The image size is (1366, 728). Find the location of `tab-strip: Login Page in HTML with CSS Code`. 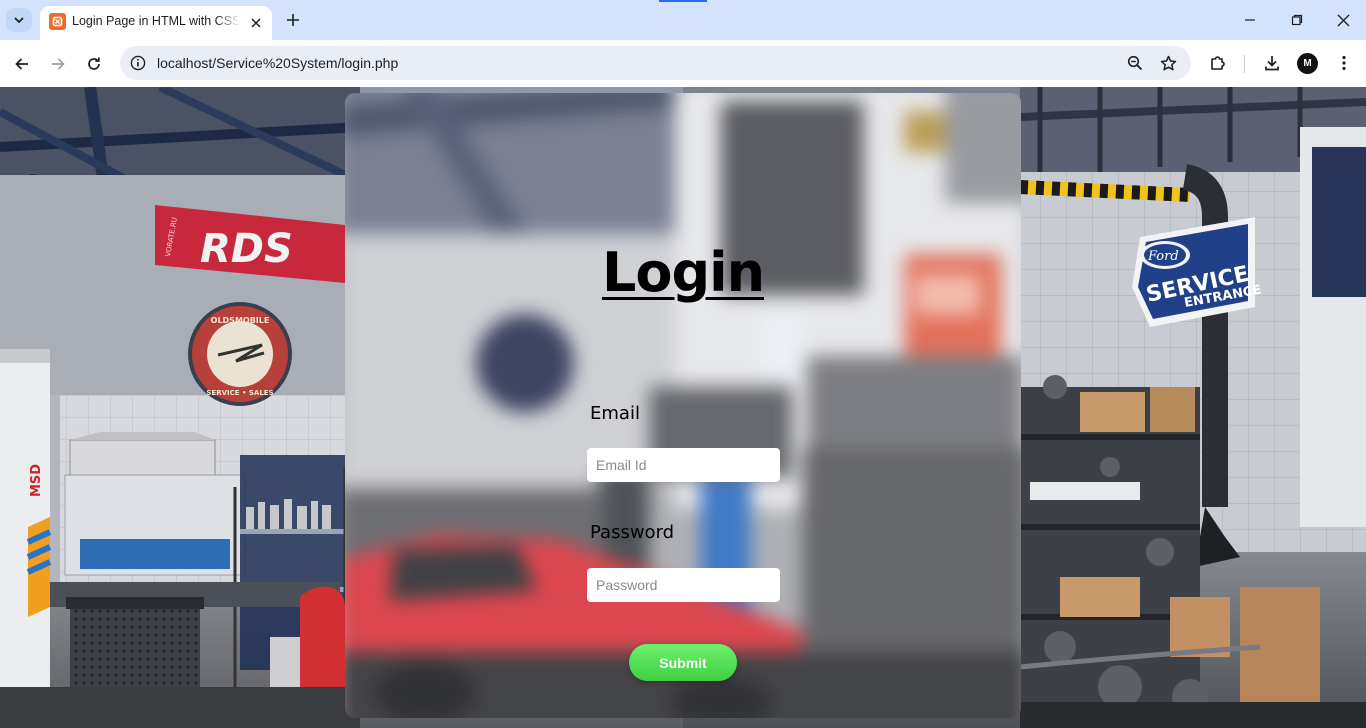

tab-strip: Login Page in HTML with CSS Code is located at coordinates (683, 20).